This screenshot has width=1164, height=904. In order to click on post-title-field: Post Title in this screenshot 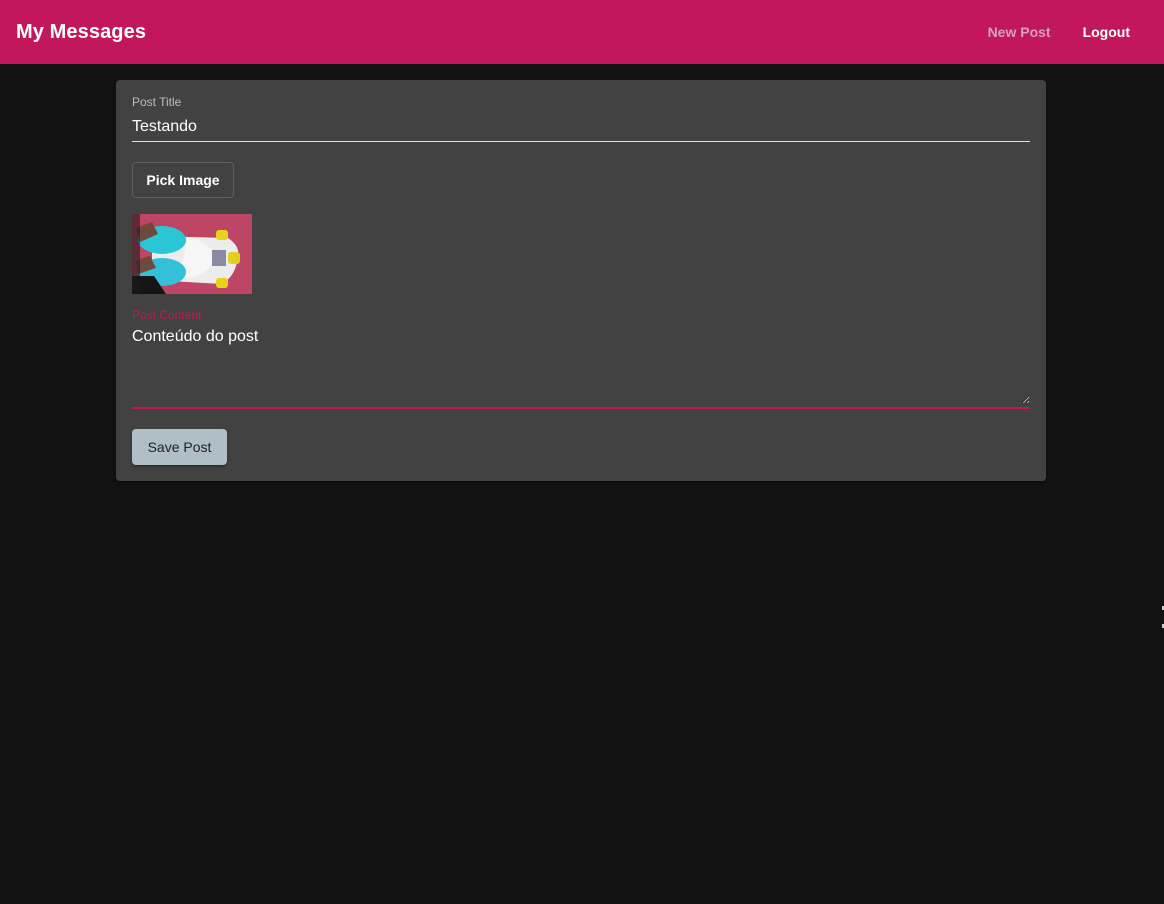, I will do `click(581, 118)`.